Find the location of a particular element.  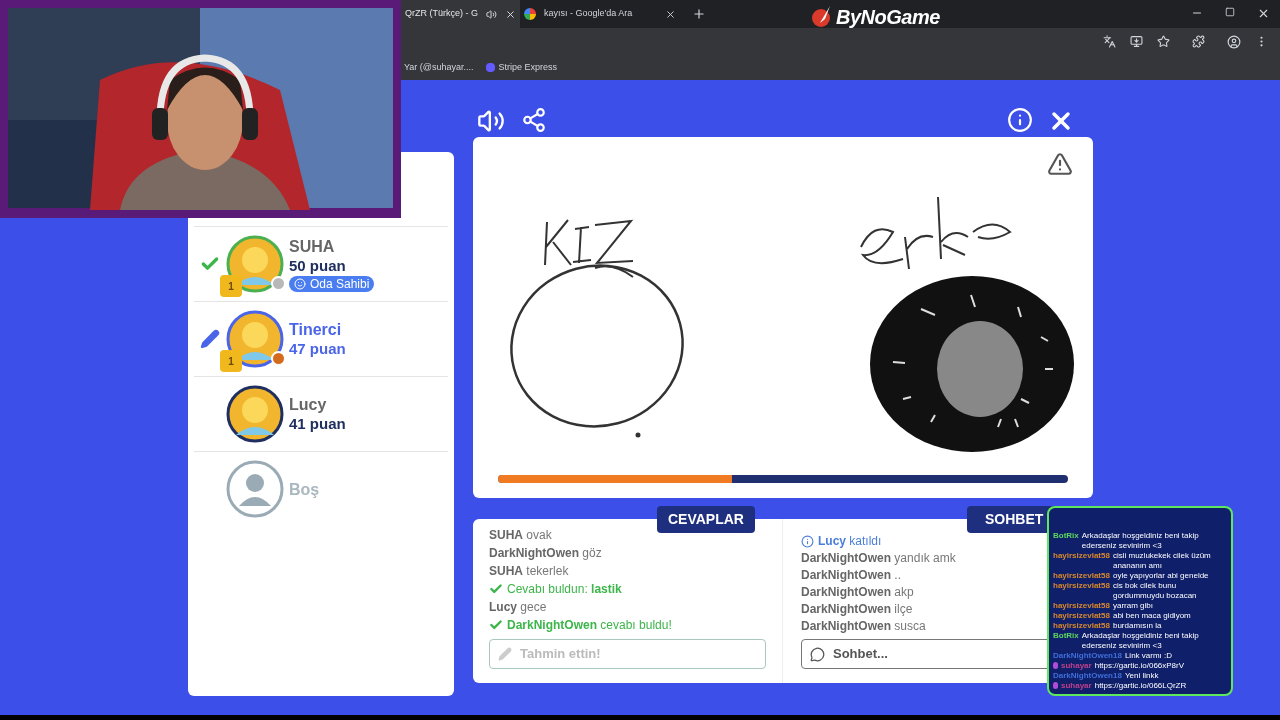

system-message: Lucy katıldı is located at coordinates (850, 541).